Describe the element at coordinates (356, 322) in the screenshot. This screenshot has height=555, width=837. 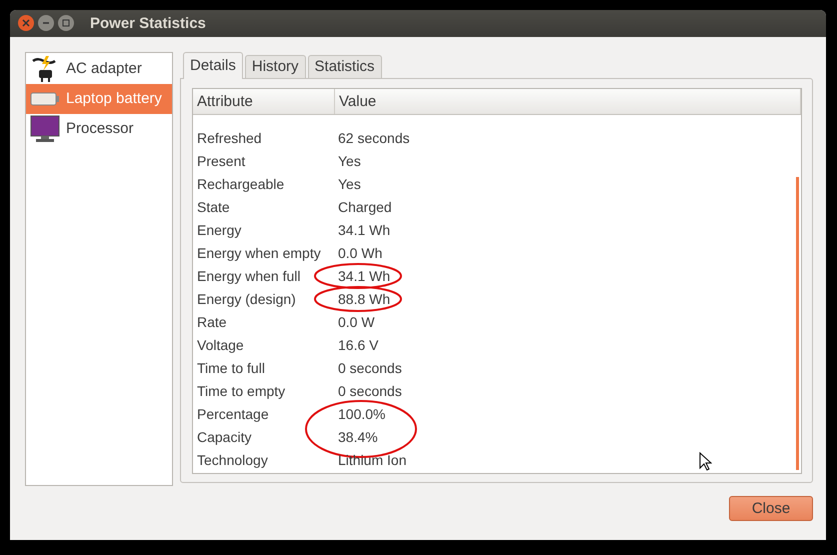
I see `value-cell-text: 0.0 W` at that location.